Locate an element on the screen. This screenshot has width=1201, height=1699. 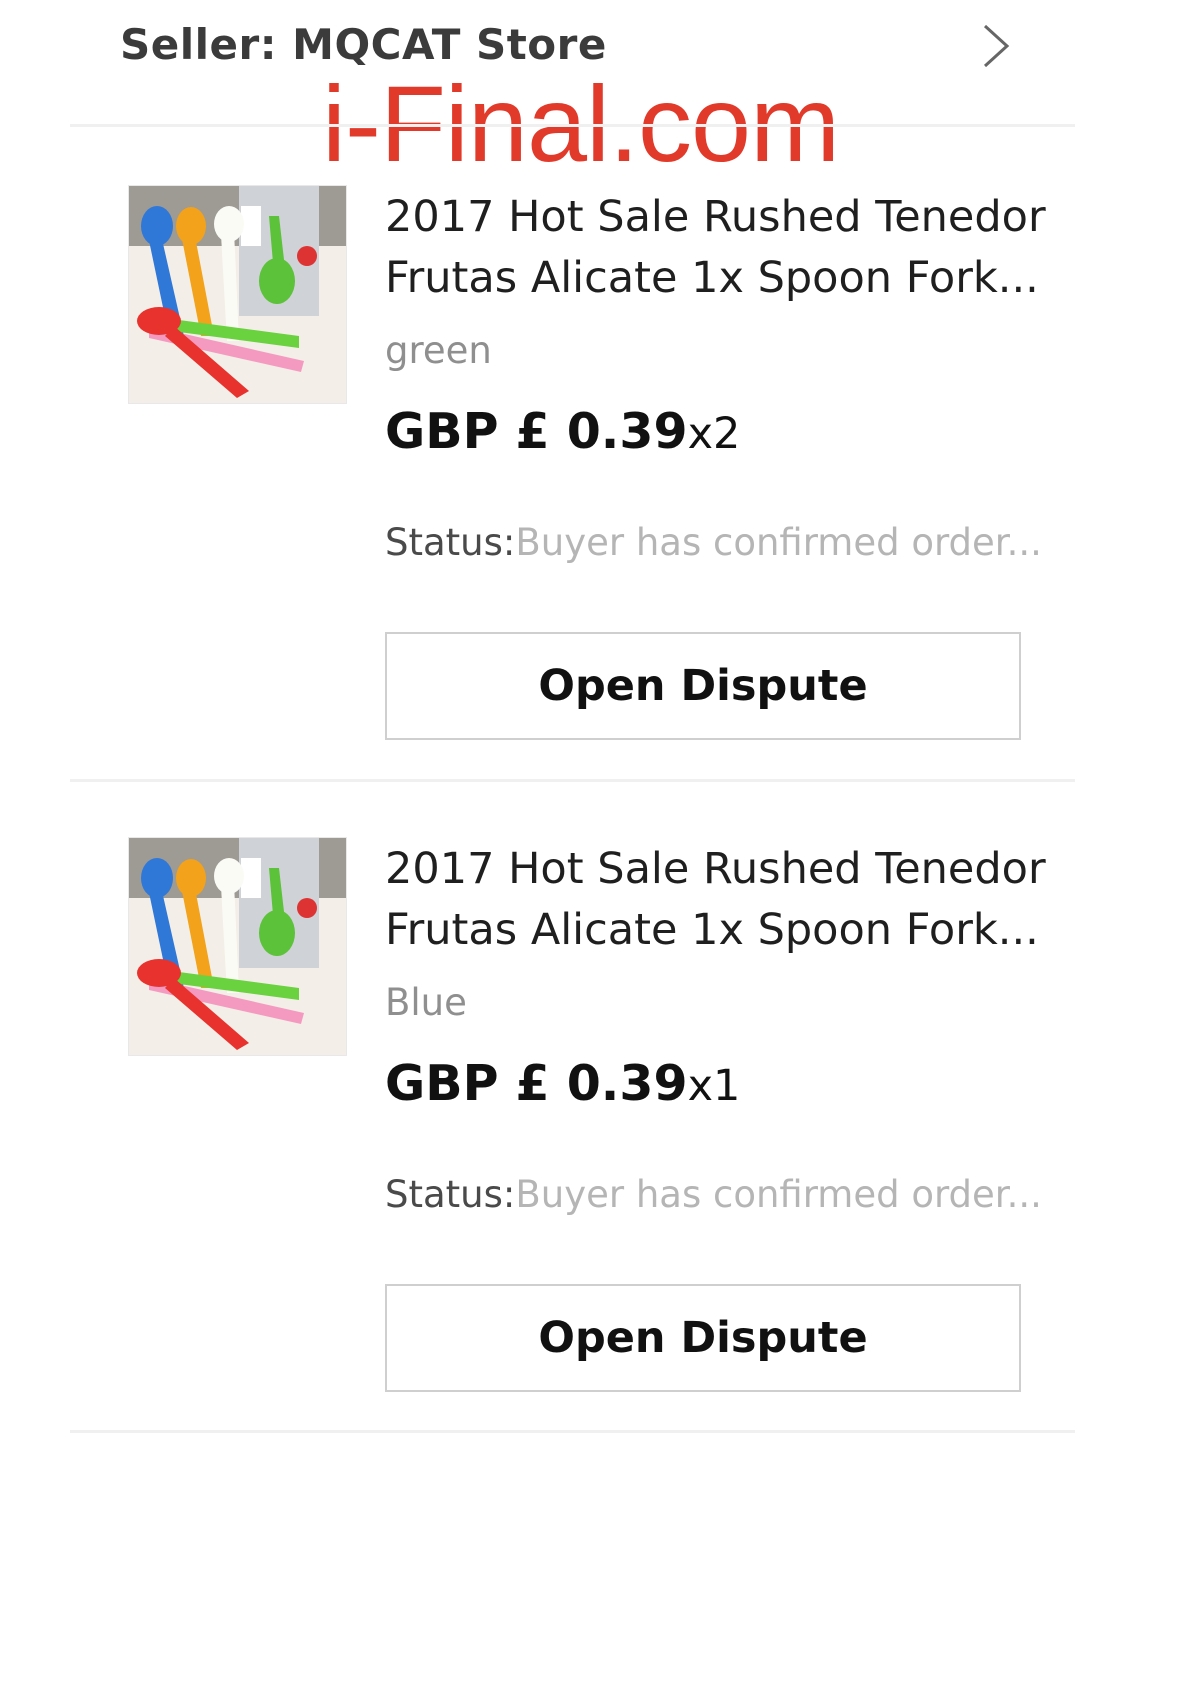
product-price: GBP £ 0.39x1 is located at coordinates (562, 1083).